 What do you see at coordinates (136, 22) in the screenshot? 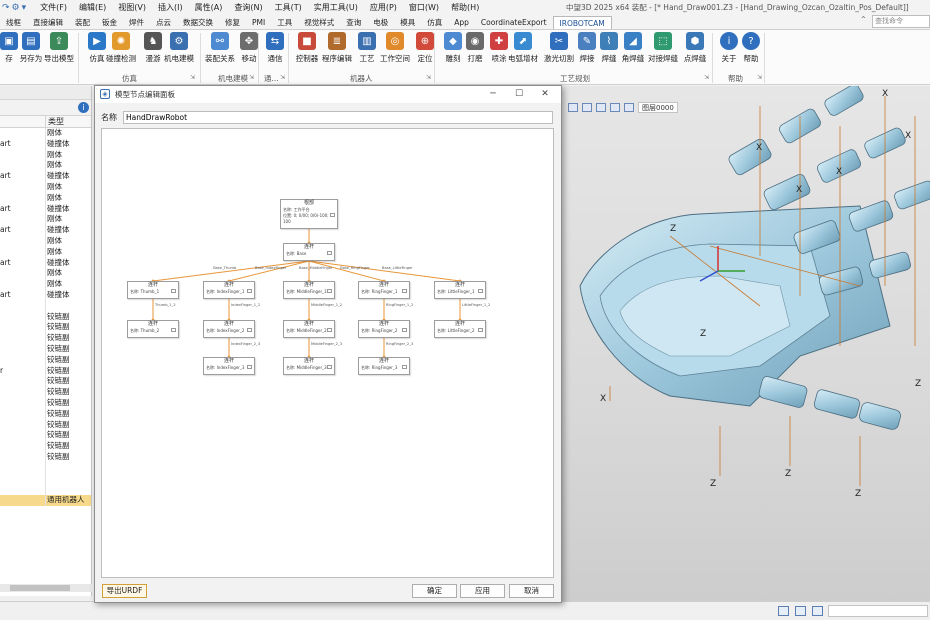
I see `ribbon-tab: 焊件` at bounding box center [136, 22].